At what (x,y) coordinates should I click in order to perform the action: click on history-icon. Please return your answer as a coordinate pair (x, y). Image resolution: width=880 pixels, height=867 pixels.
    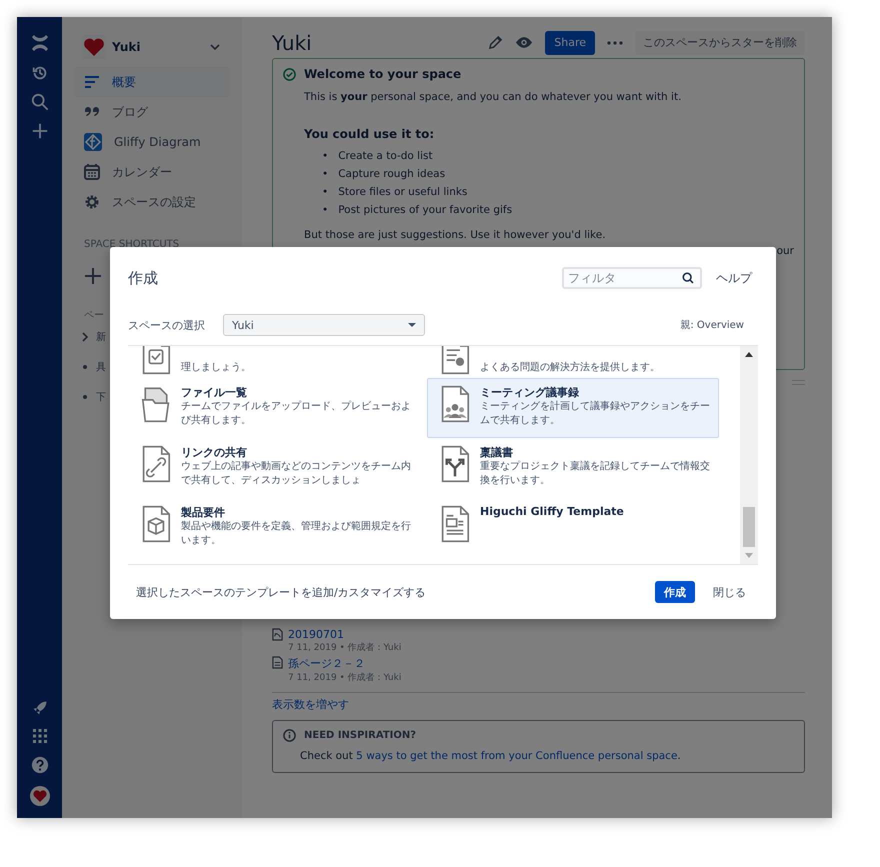
    Looking at the image, I should click on (39, 73).